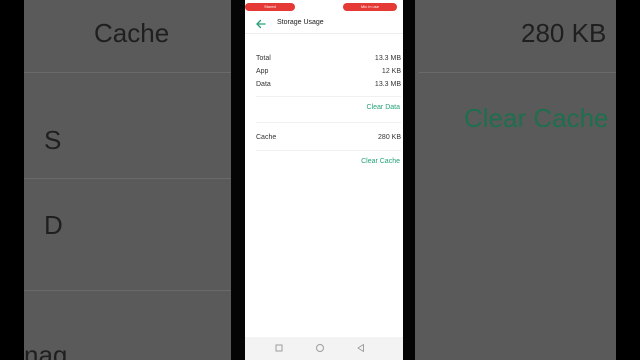 This screenshot has height=360, width=640. What do you see at coordinates (536, 118) in the screenshot?
I see `bg-clear-cache: Clear Cache` at bounding box center [536, 118].